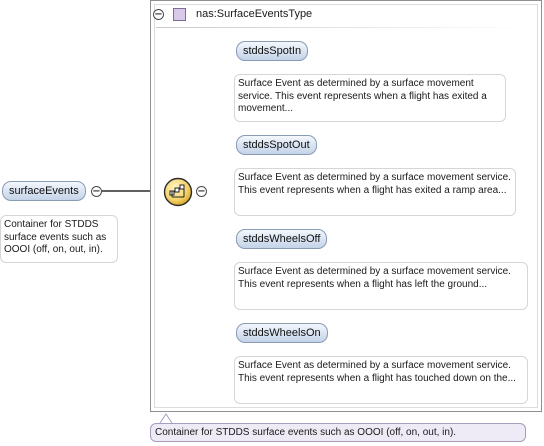  I want to click on sequence-compositor-icon, so click(178, 192).